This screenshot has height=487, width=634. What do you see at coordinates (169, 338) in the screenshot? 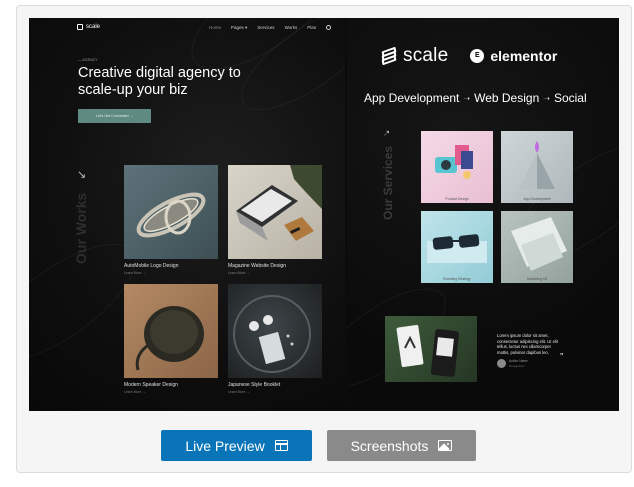
I see `speaker-icon` at bounding box center [169, 338].